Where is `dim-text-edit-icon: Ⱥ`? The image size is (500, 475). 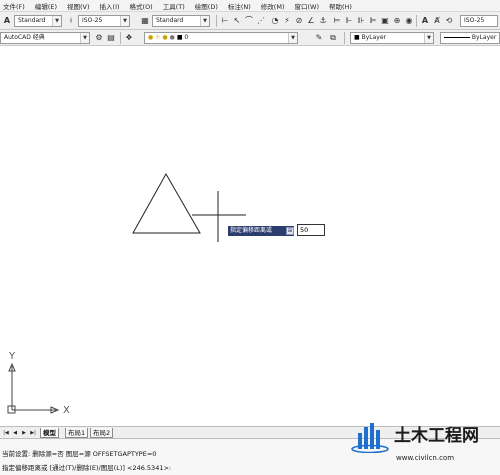 dim-text-edit-icon: Ⱥ is located at coordinates (437, 21).